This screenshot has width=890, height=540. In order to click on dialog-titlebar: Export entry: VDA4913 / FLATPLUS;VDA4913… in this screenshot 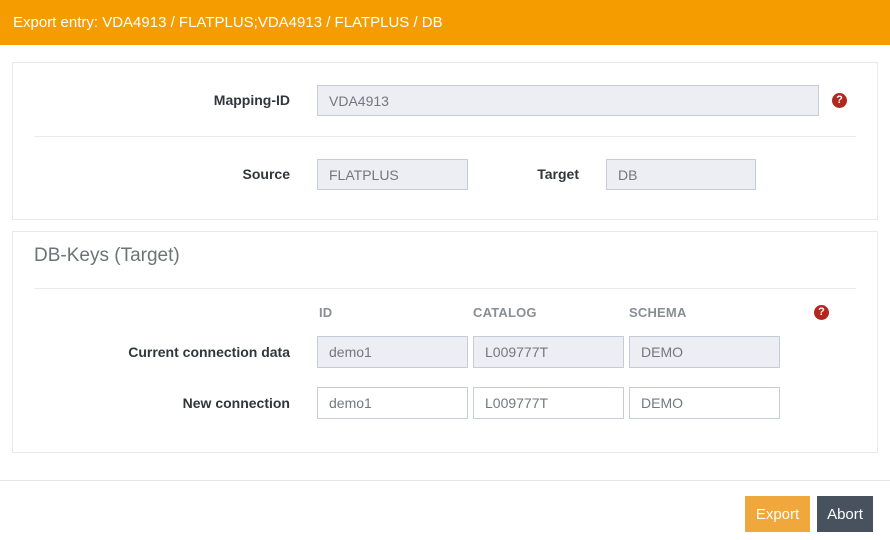, I will do `click(445, 22)`.